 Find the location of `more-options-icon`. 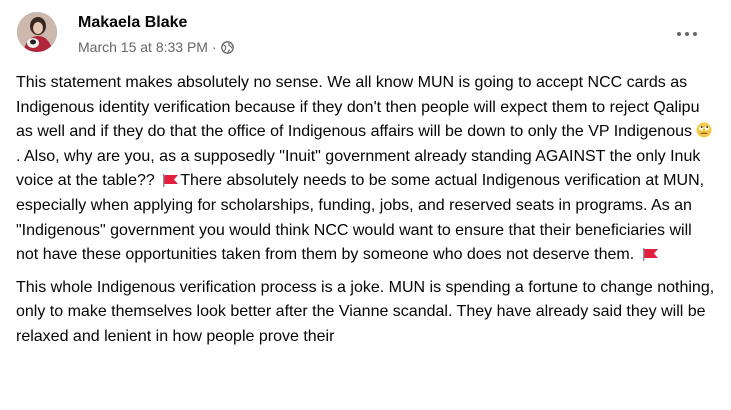

more-options-icon is located at coordinates (687, 34).